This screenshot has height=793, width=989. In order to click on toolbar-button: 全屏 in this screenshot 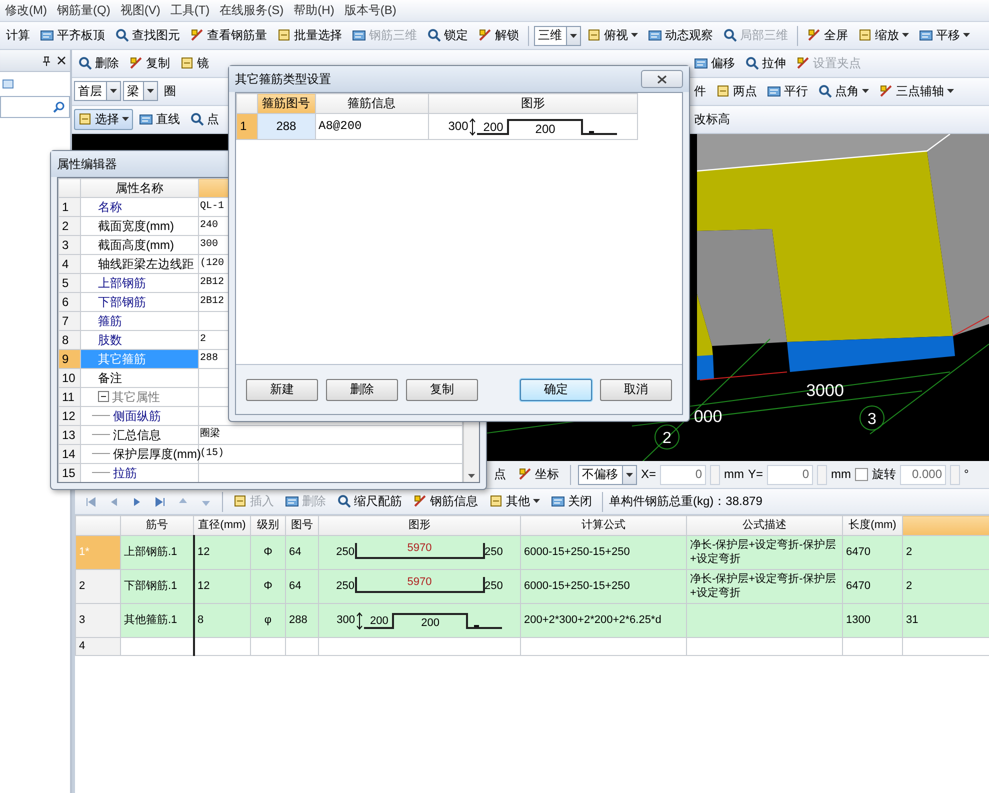, I will do `click(827, 35)`.